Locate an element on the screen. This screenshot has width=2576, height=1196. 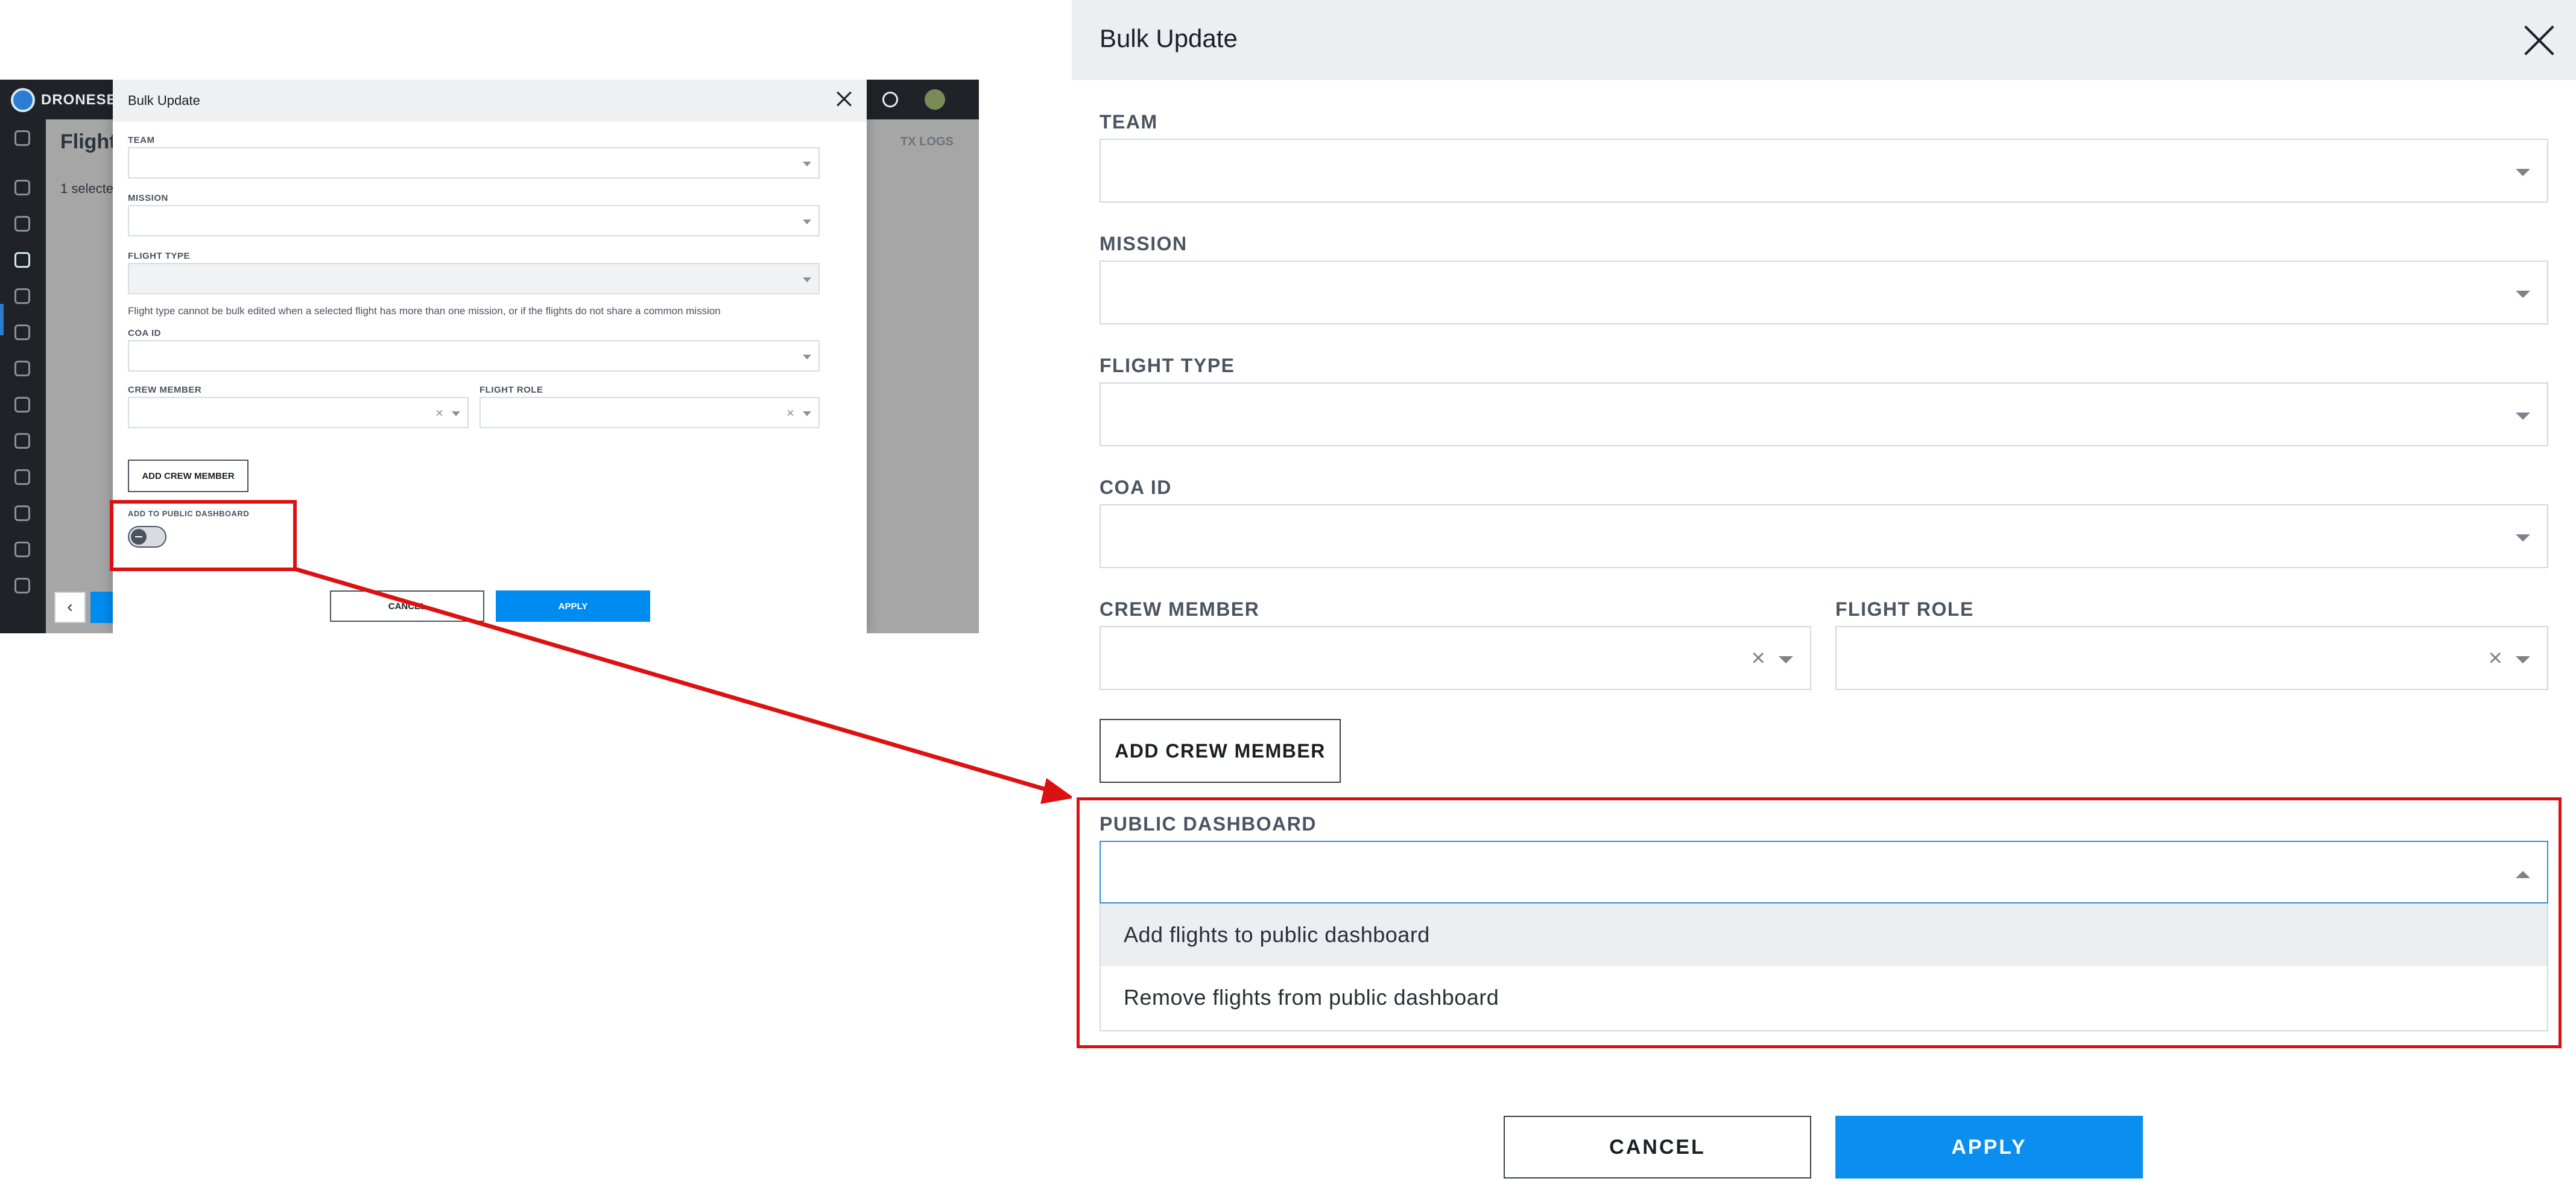
selection-count: 1 selected is located at coordinates (90, 188).